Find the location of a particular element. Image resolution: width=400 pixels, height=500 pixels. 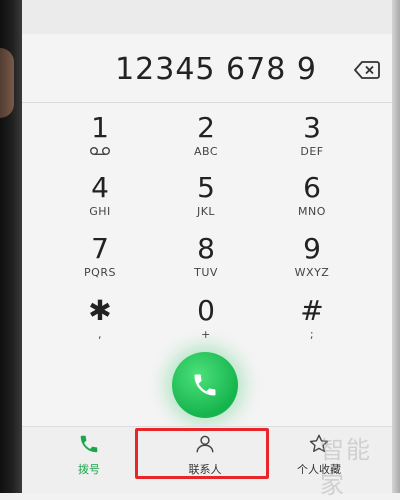

key-9: 9 WXYZ is located at coordinates (312, 264).